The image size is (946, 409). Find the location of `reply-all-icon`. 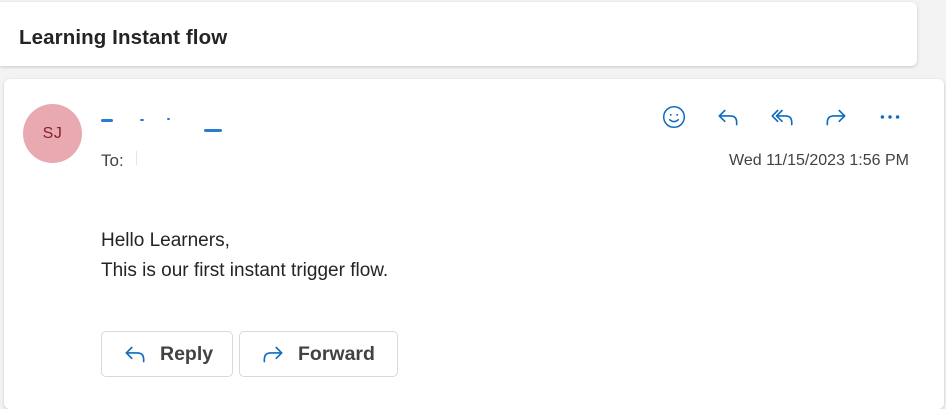

reply-all-icon is located at coordinates (782, 117).